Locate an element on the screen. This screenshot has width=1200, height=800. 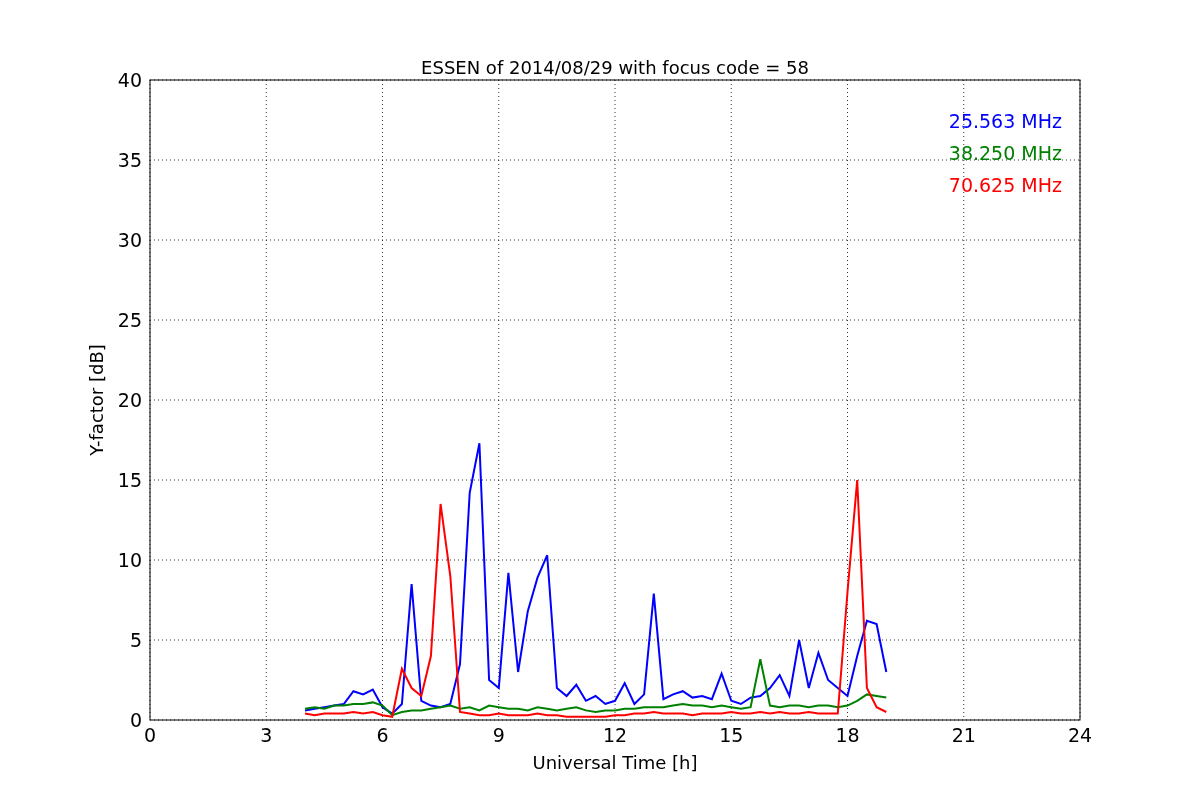
tick-label: 20 is located at coordinates (129, 400).